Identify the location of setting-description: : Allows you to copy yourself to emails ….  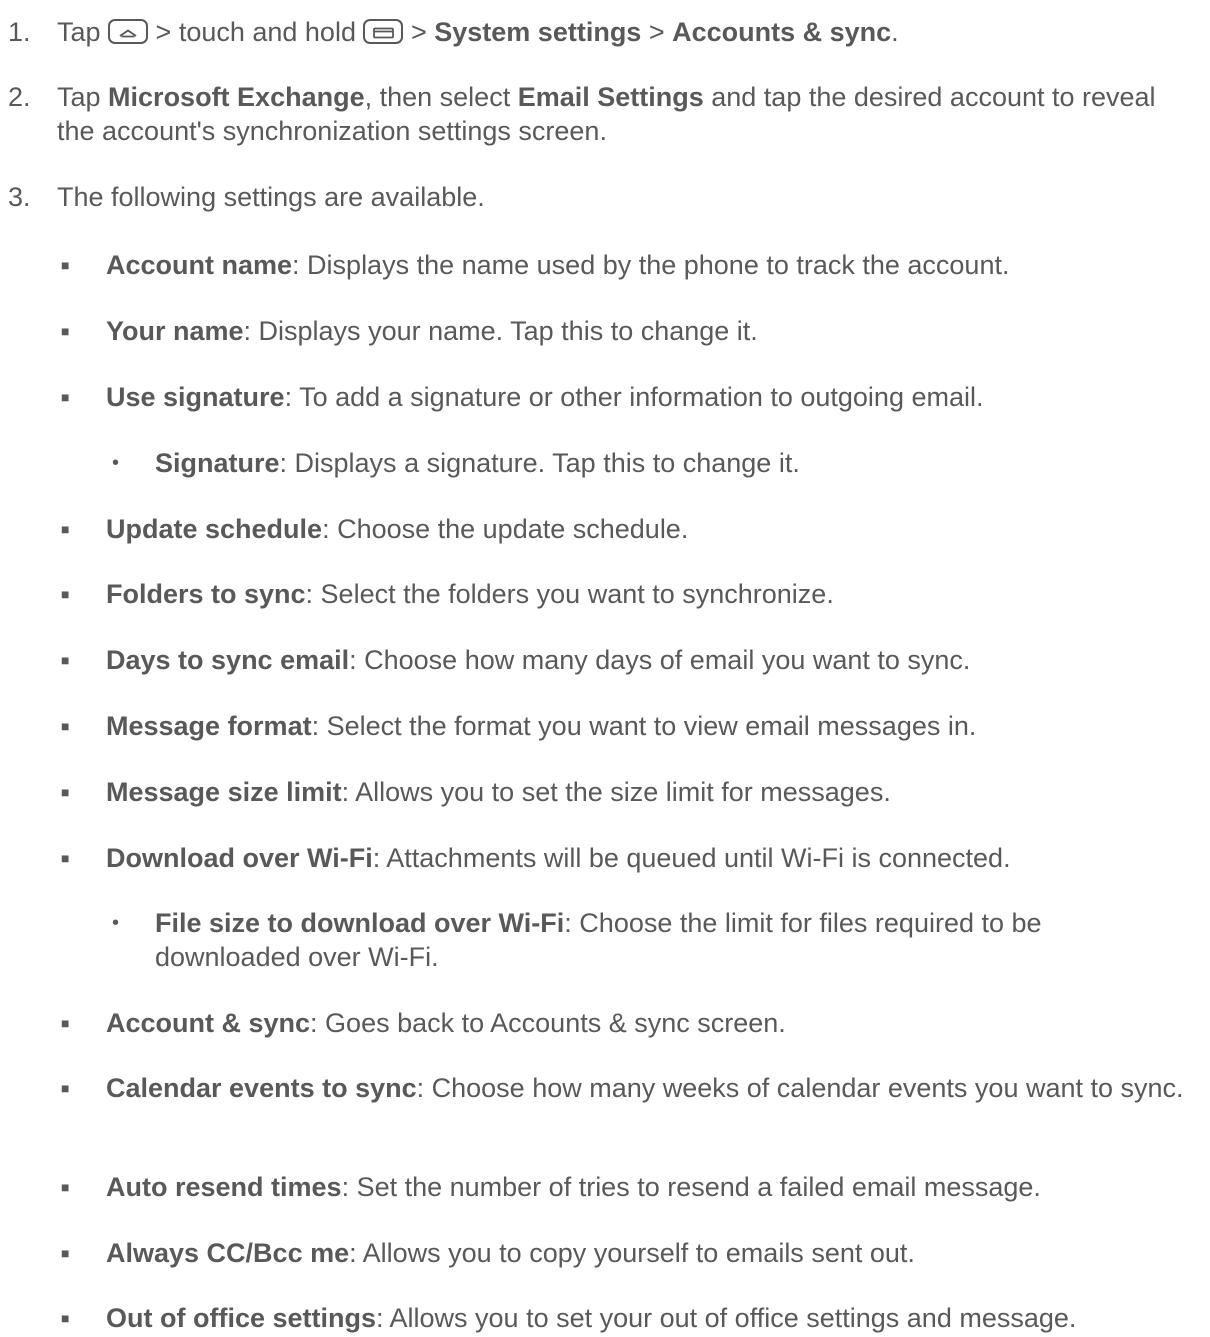
(632, 1253).